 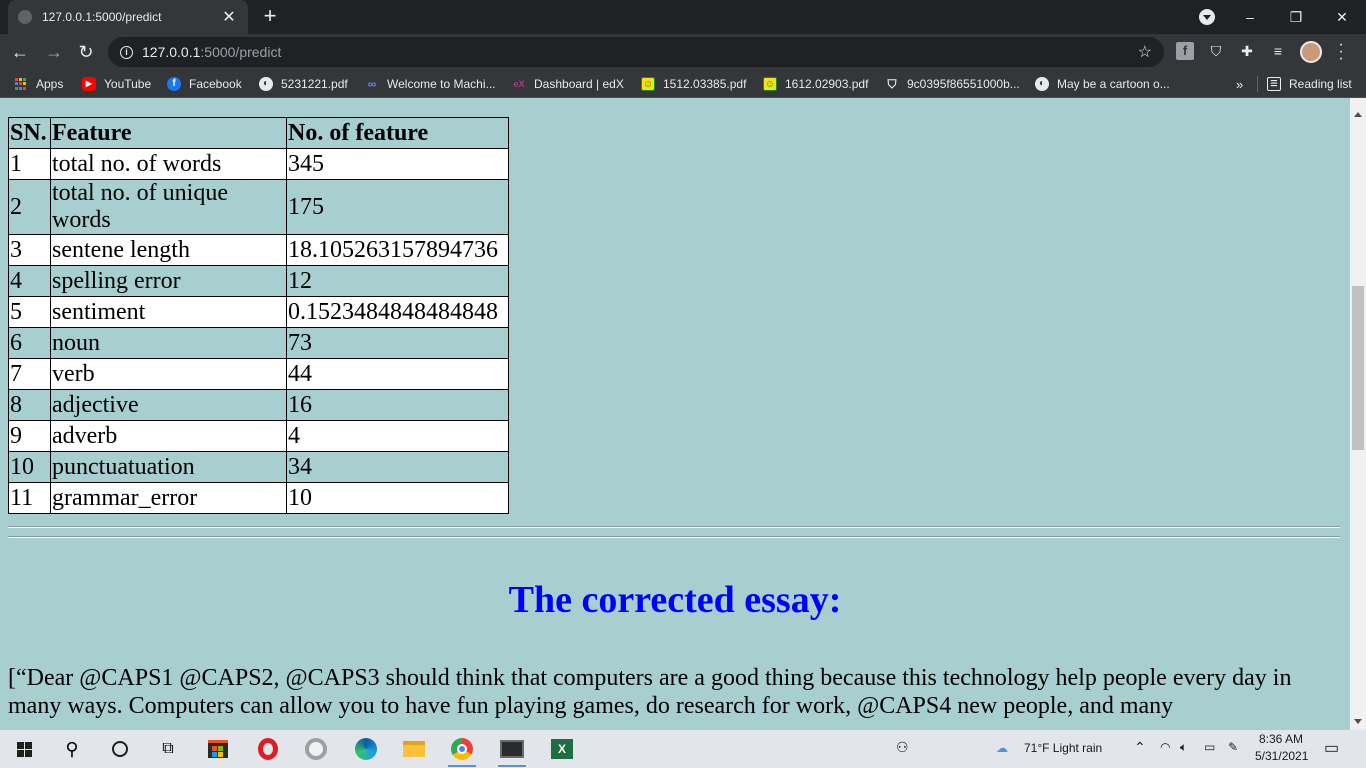 What do you see at coordinates (1320, 84) in the screenshot?
I see `reading-list-label: Reading list` at bounding box center [1320, 84].